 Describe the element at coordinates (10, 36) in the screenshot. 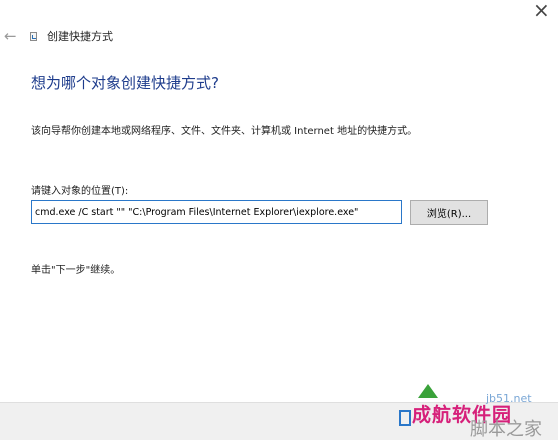

I see `back-arrow-icon: ←` at that location.